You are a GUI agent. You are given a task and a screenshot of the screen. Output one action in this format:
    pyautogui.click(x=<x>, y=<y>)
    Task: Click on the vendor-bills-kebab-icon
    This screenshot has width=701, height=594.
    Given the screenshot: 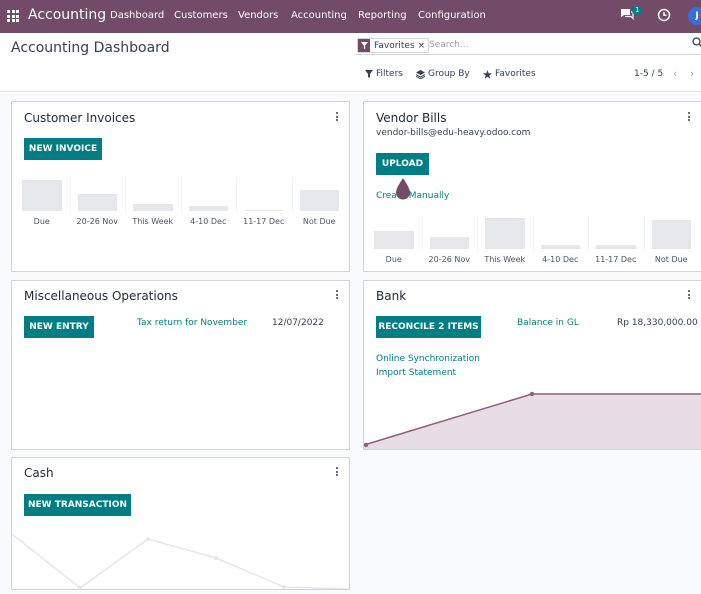 What is the action you would take?
    pyautogui.click(x=689, y=117)
    